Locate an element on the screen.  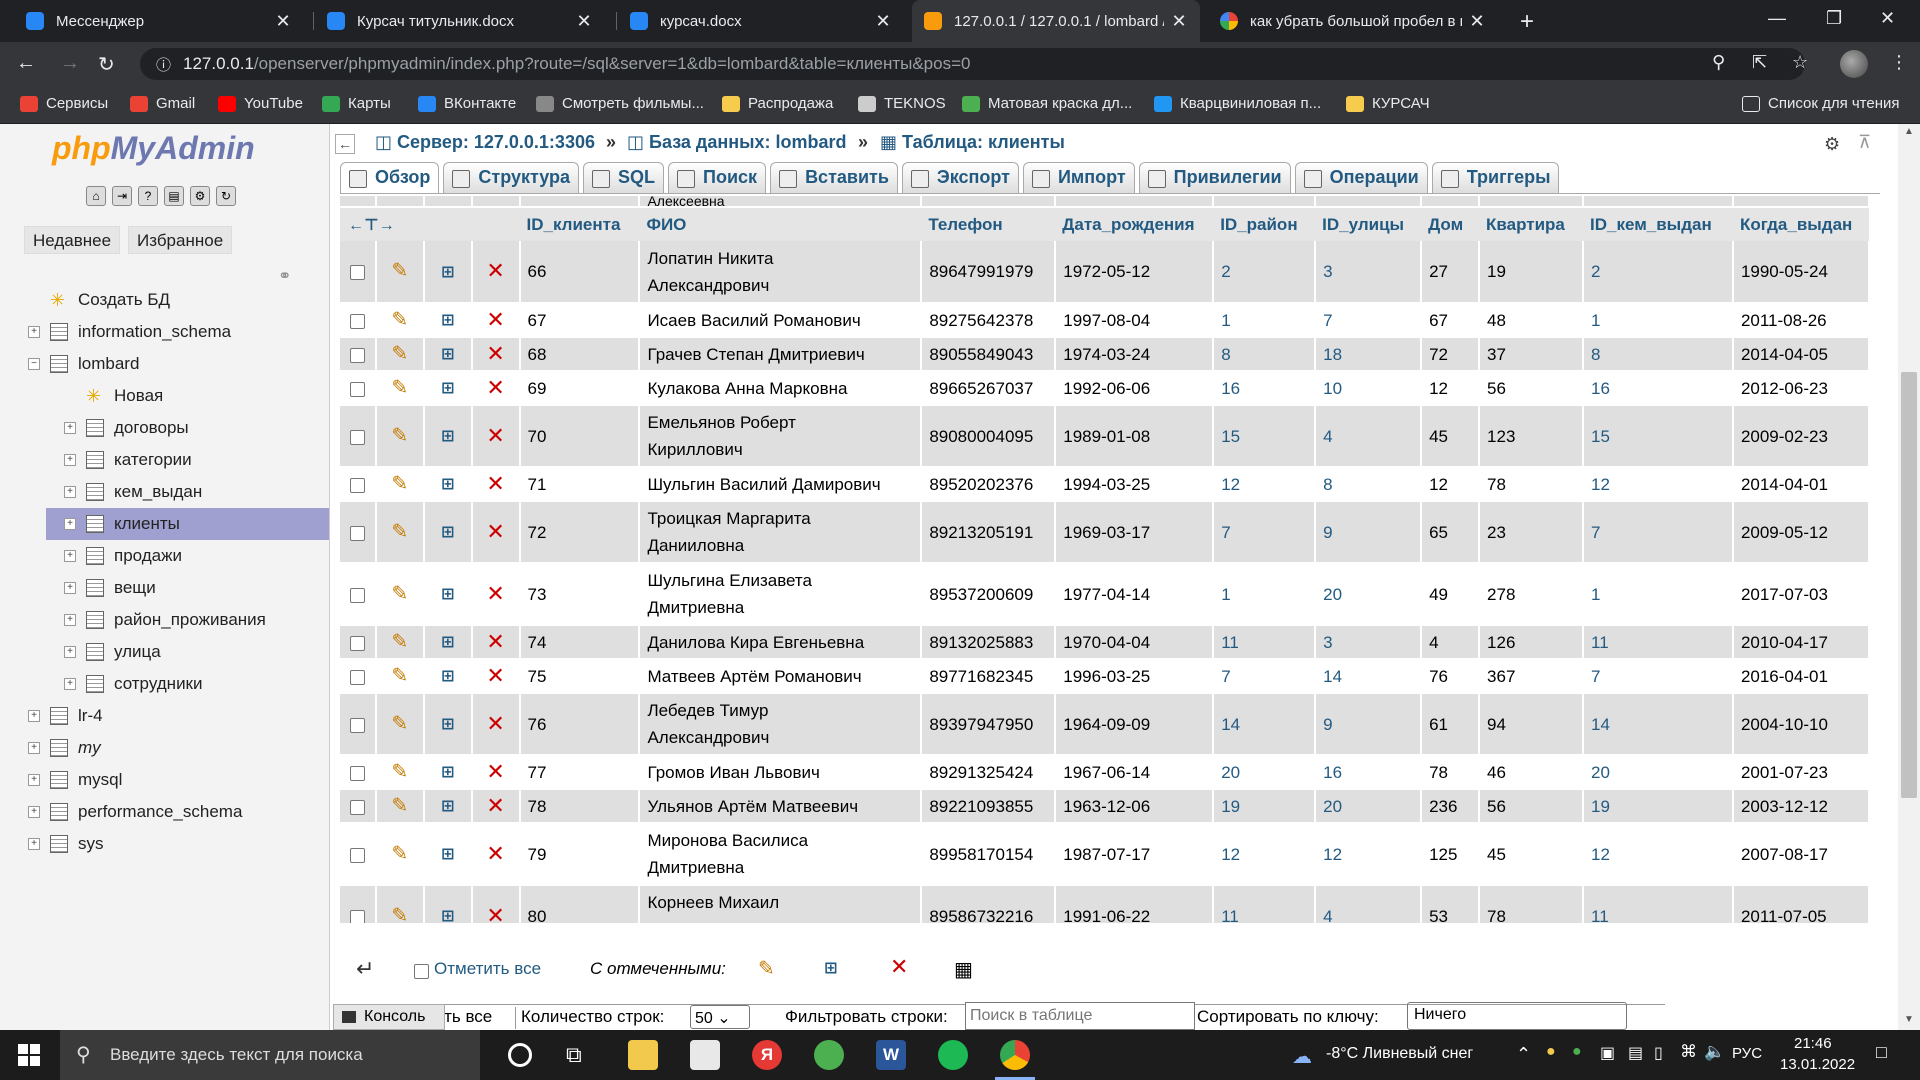
tree-database-item: + information_schema is located at coordinates (164, 332).